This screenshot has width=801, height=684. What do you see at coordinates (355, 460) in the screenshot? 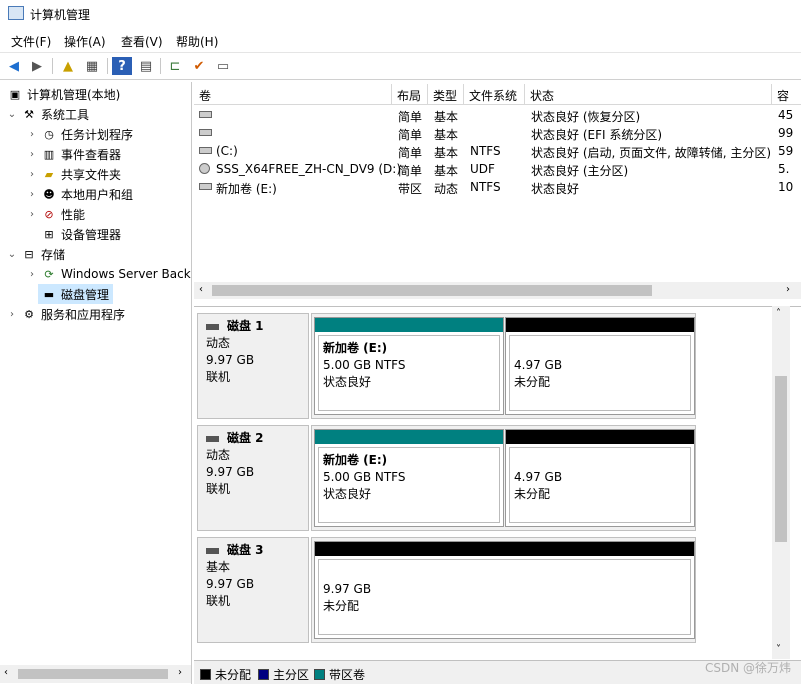
I see `partition-title: 新加卷 (E:)` at bounding box center [355, 460].